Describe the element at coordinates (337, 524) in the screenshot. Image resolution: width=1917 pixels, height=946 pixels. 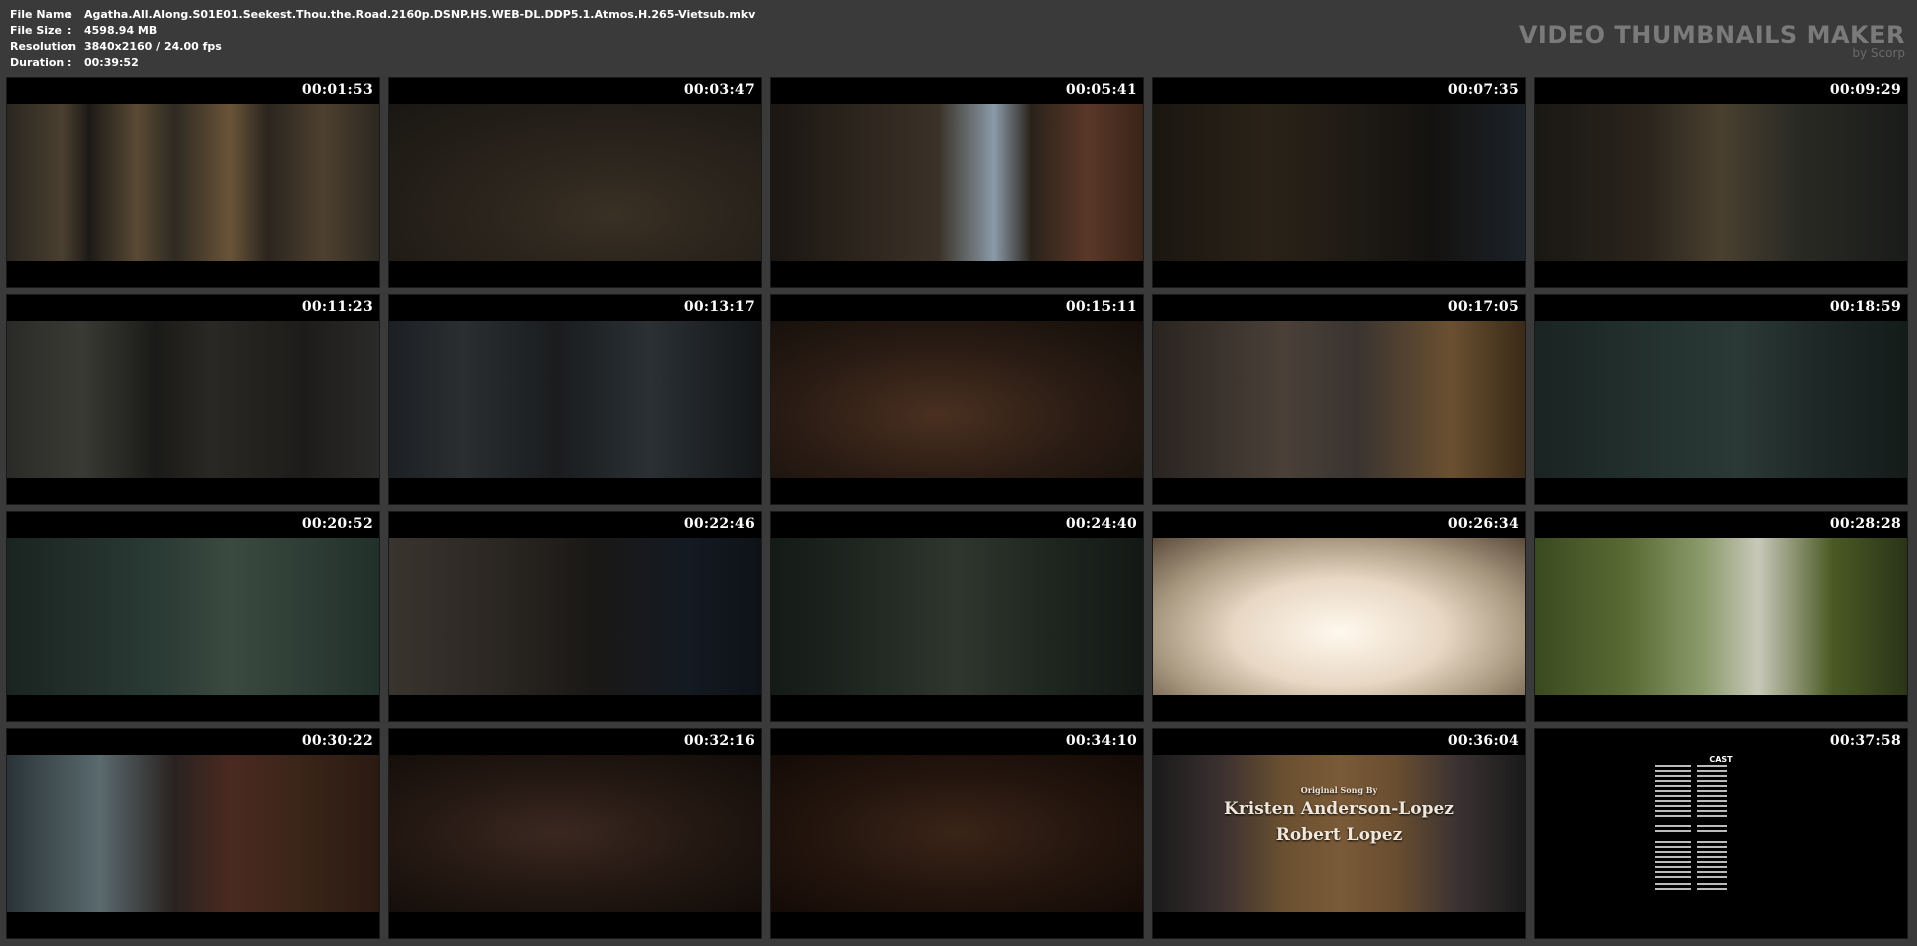
I see `thumbnail-timestamp: 00:20:52` at that location.